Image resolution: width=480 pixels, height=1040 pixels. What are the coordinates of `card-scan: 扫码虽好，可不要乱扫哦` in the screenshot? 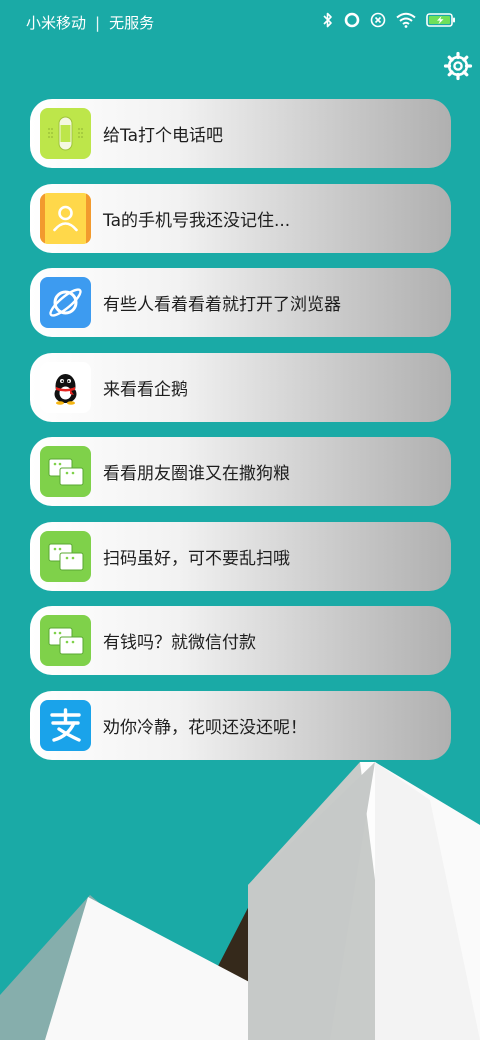 It's located at (240, 556).